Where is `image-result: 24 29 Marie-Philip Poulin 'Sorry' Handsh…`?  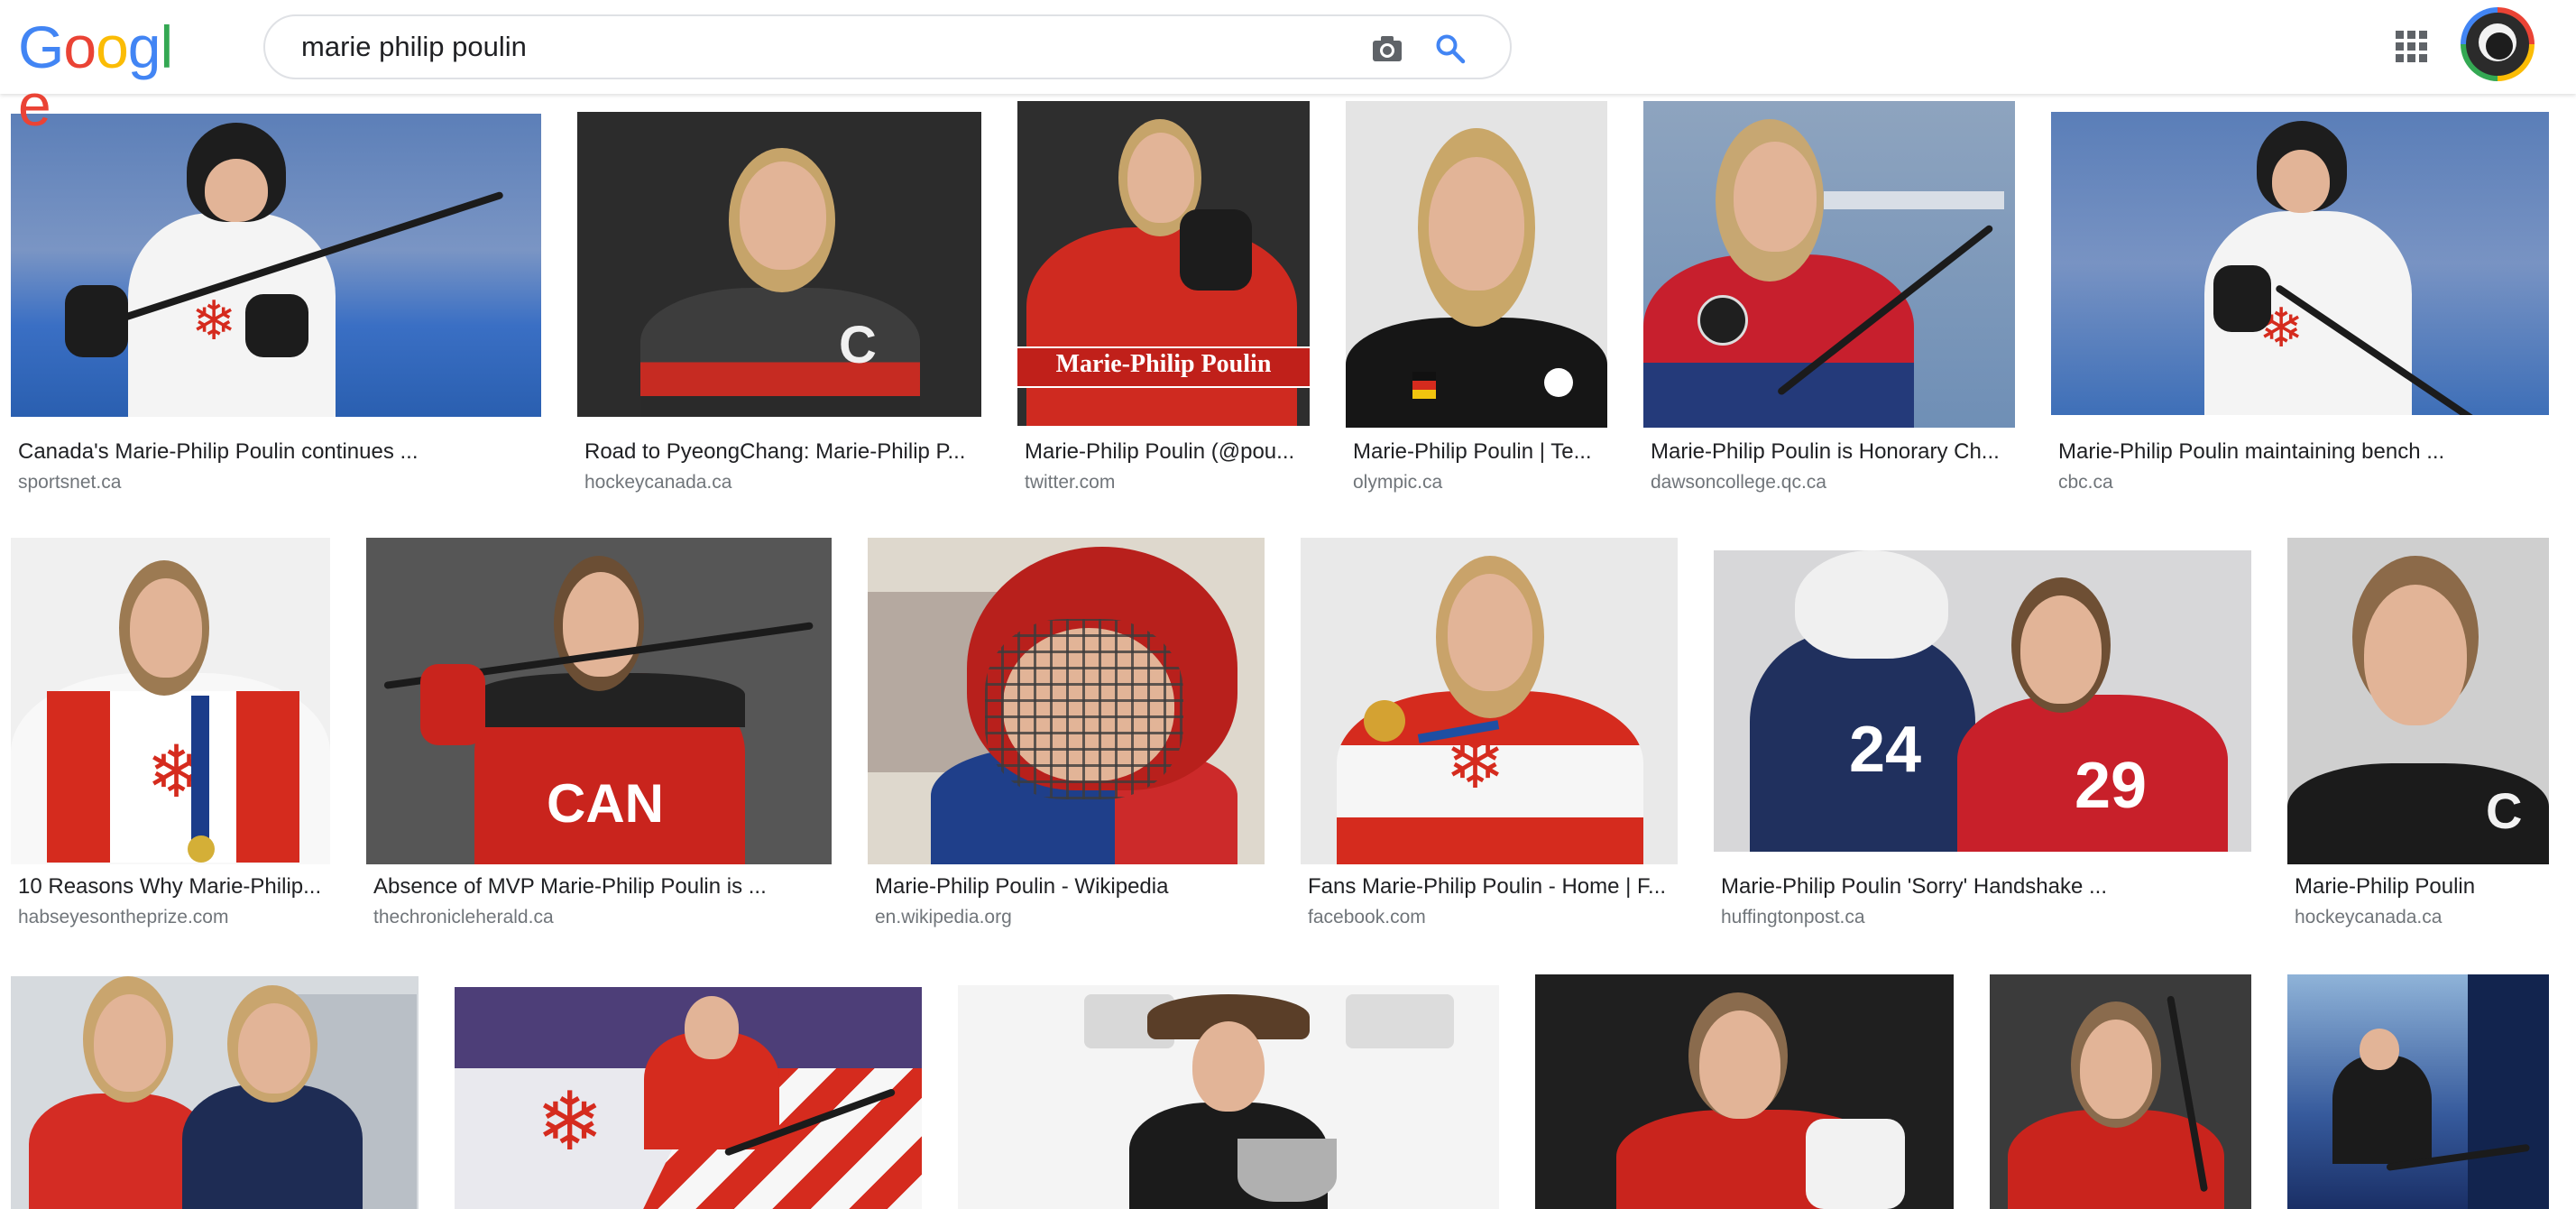 image-result: 24 29 Marie-Philip Poulin 'Sorry' Handsh… is located at coordinates (1982, 747).